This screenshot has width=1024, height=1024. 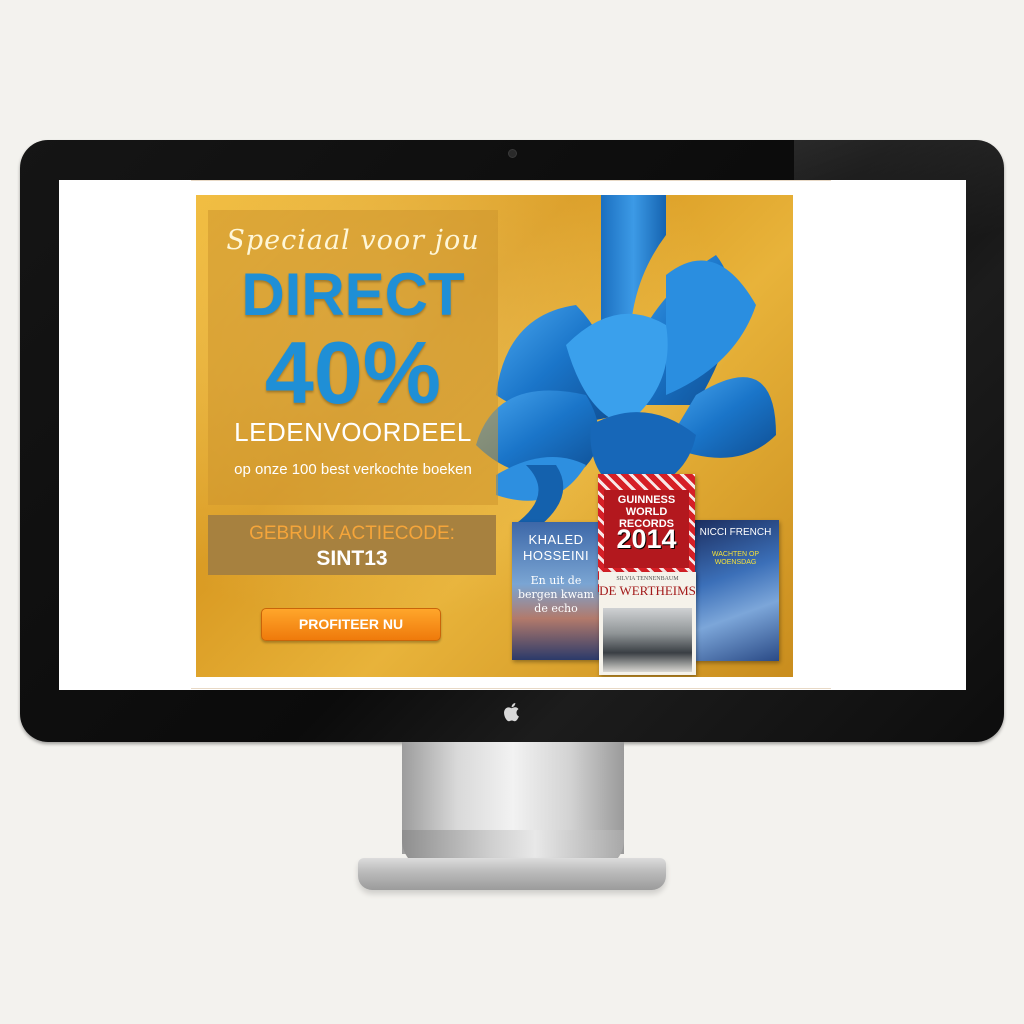 What do you see at coordinates (511, 712) in the screenshot?
I see `apple-logo-icon` at bounding box center [511, 712].